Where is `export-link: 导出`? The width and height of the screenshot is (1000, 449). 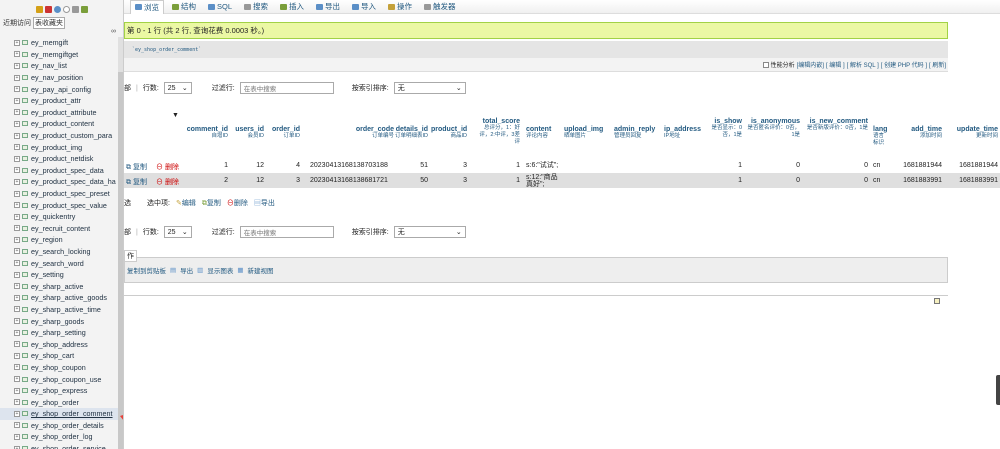
export-link: 导出 is located at coordinates (186, 270).